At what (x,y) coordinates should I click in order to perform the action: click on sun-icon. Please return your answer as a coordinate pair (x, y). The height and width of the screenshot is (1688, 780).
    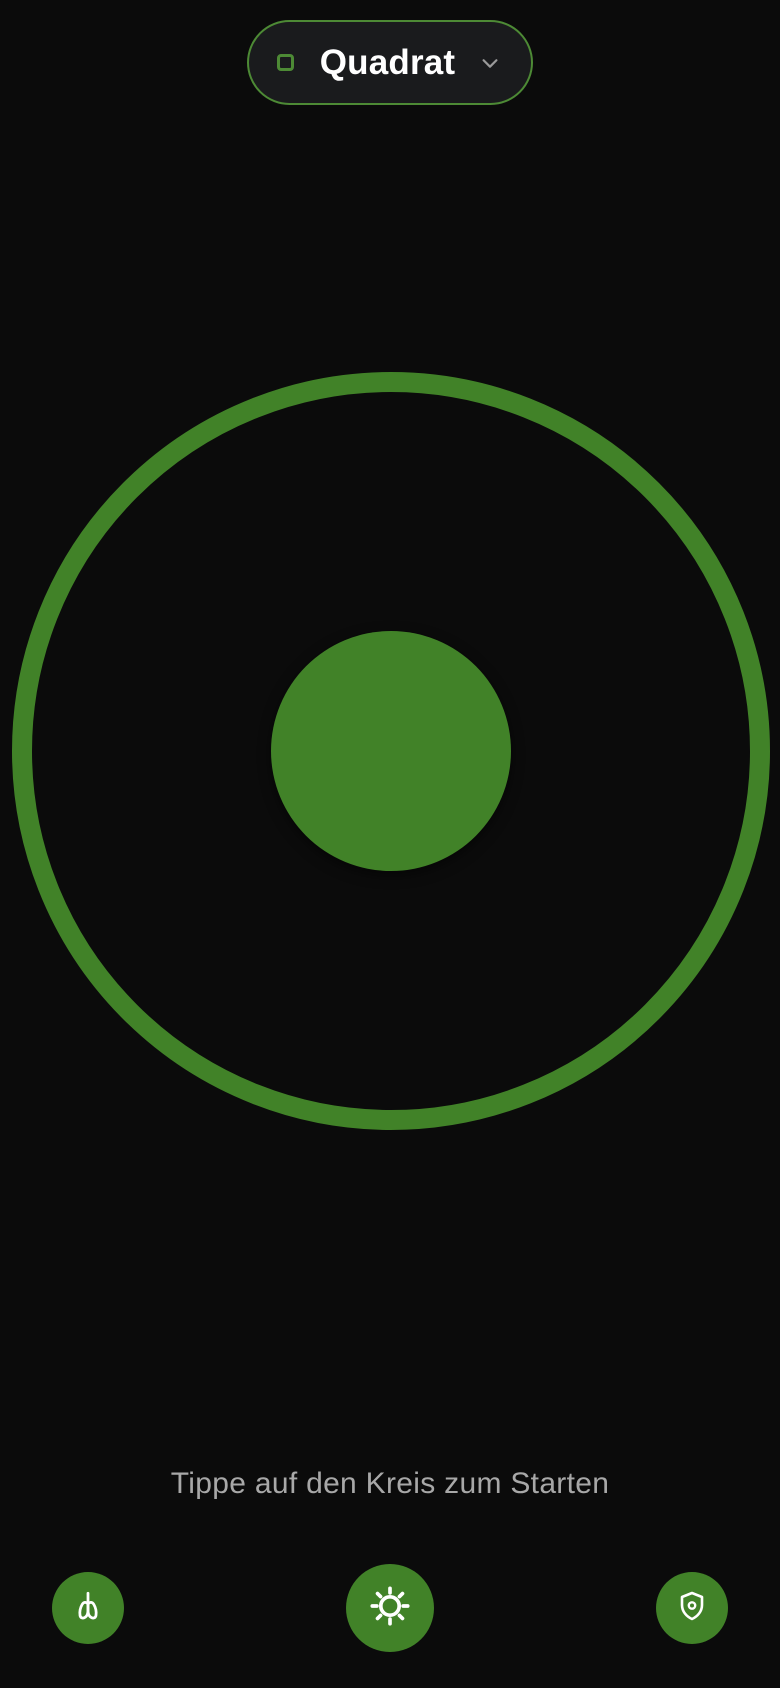
    Looking at the image, I should click on (390, 1608).